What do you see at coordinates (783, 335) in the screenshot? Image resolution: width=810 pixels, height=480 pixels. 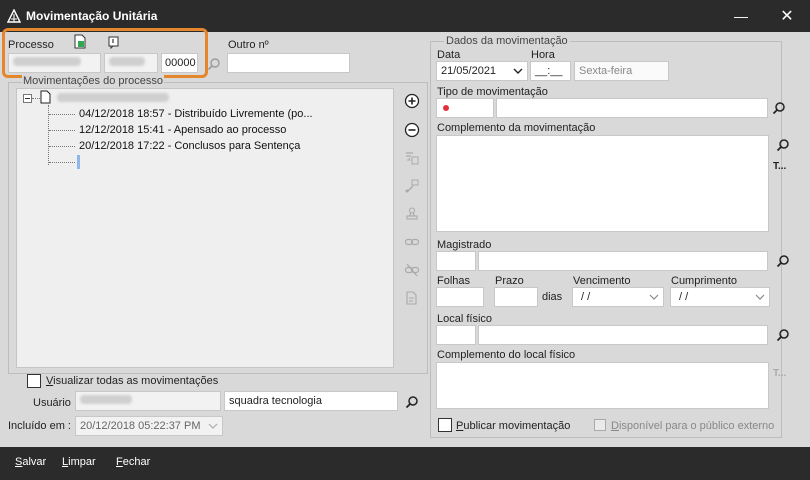 I see `search-local-icon` at bounding box center [783, 335].